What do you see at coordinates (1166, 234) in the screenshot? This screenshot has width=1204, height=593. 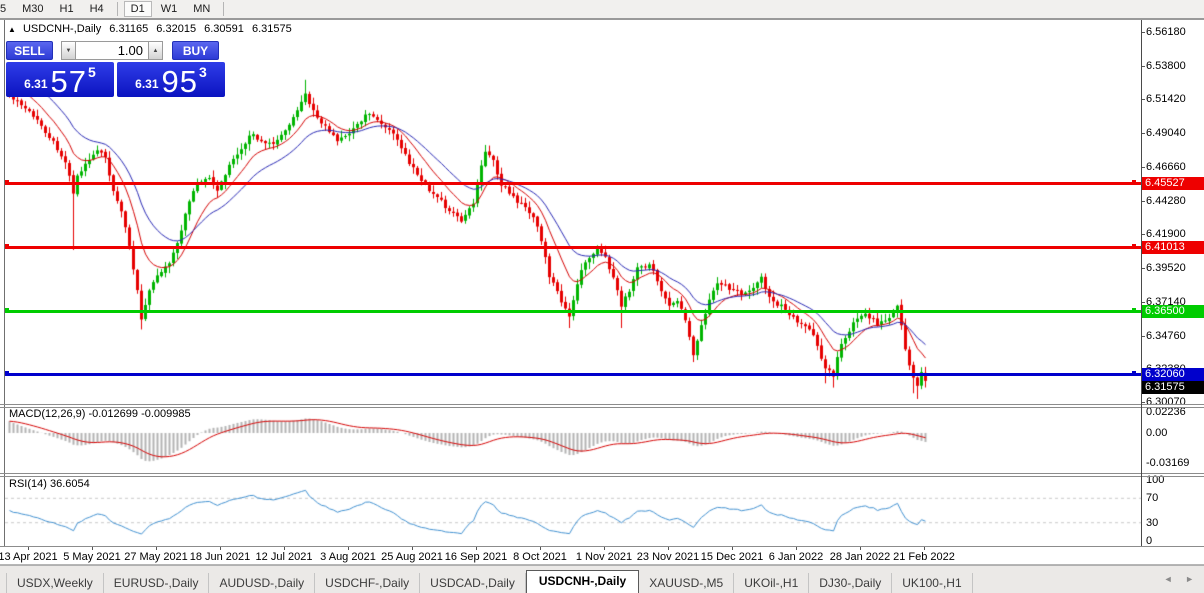 I see `price-tick-label: 6.41900` at bounding box center [1166, 234].